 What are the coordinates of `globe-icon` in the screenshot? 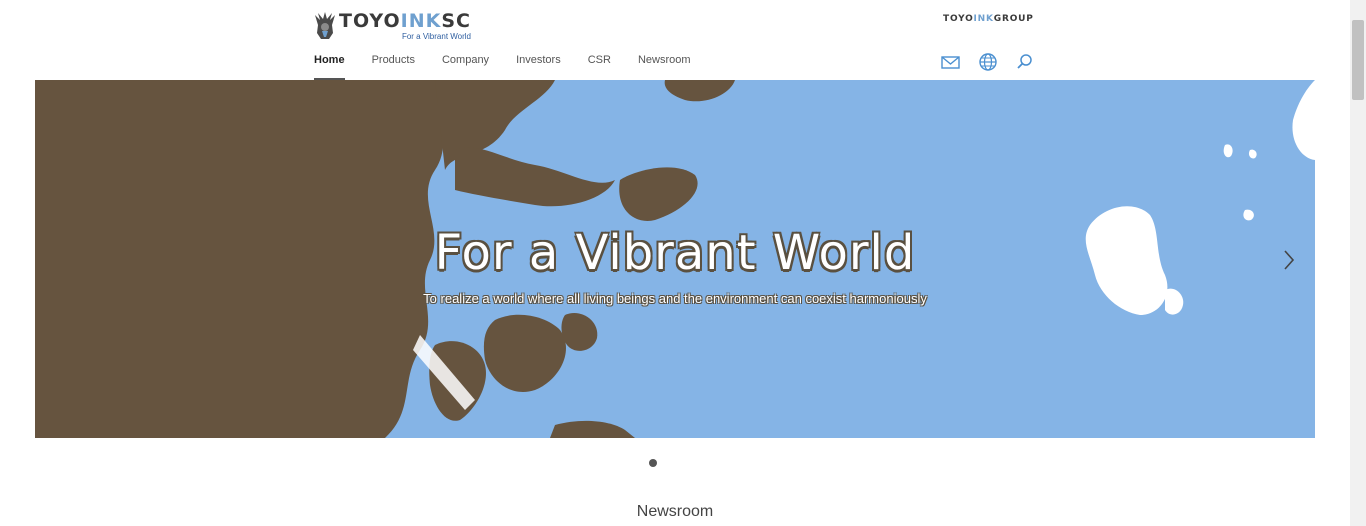 It's located at (988, 62).